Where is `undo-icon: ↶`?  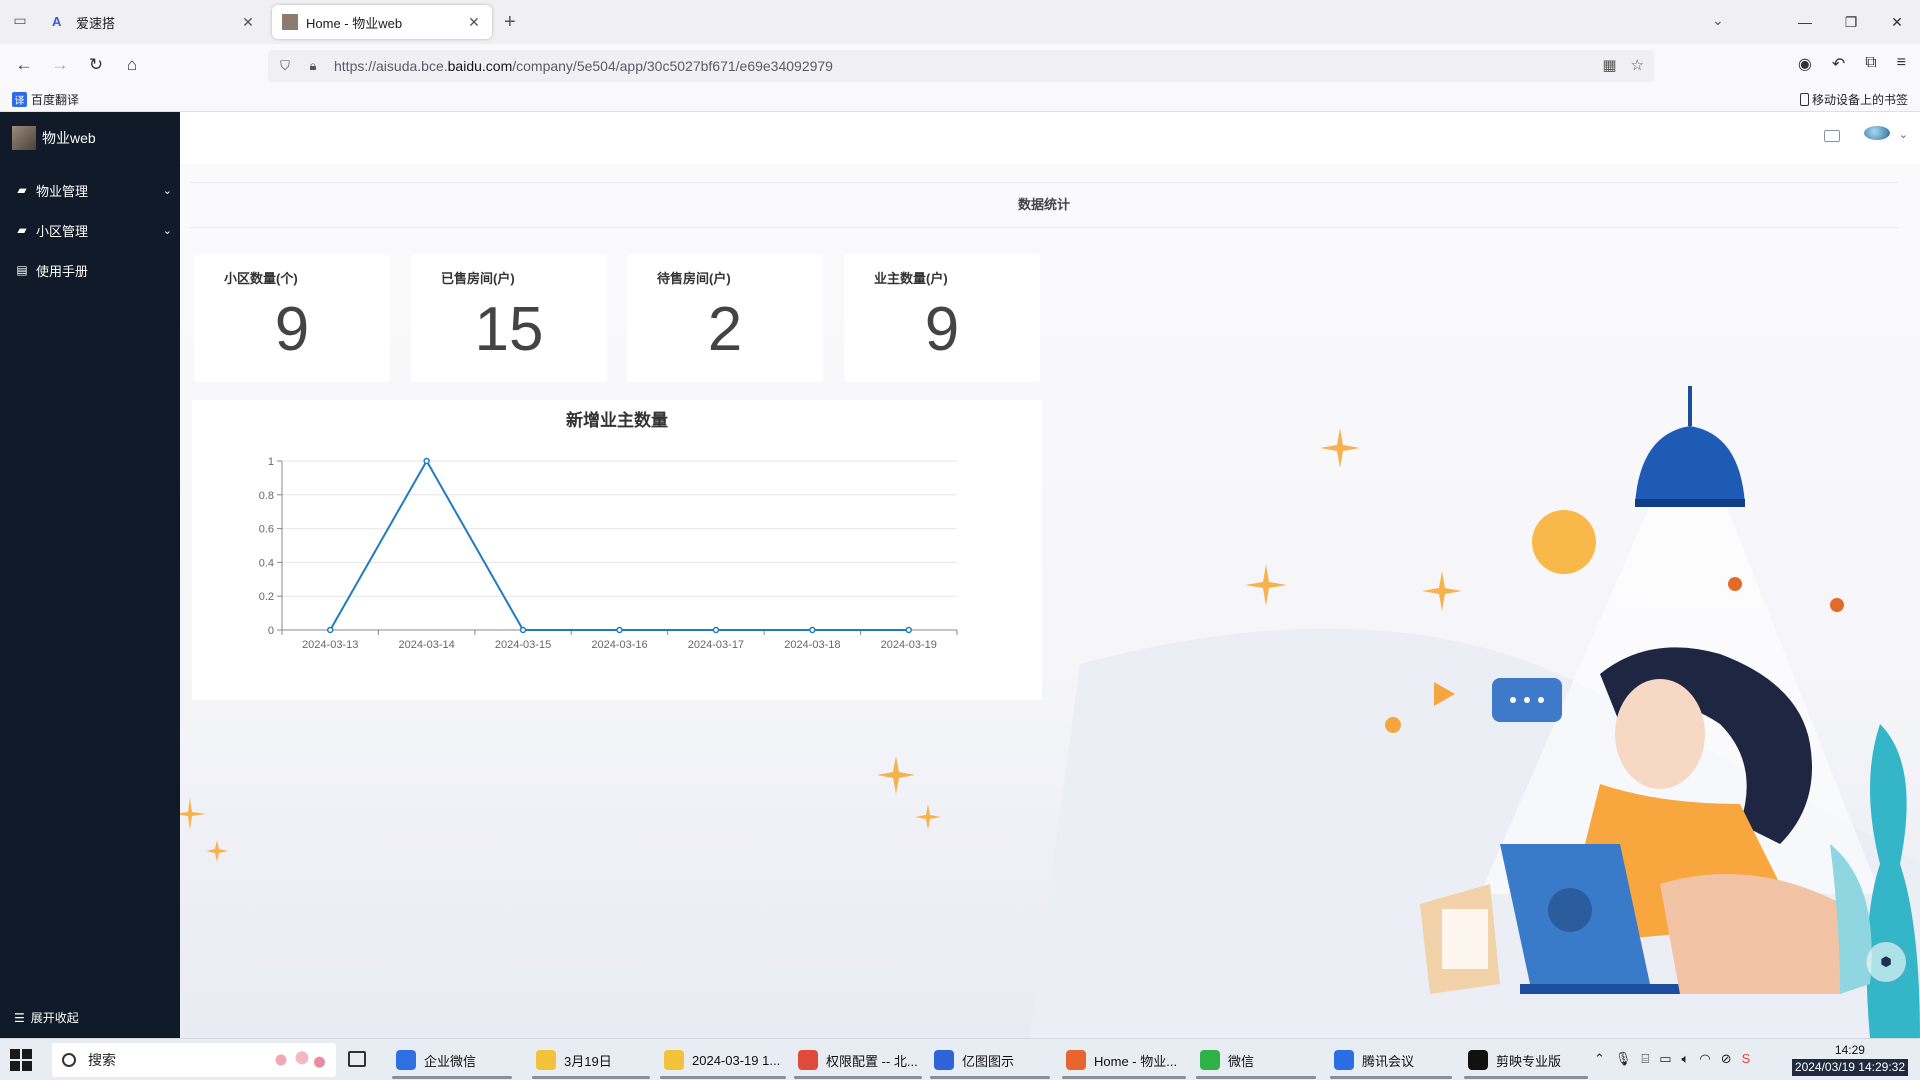 undo-icon: ↶ is located at coordinates (1838, 64).